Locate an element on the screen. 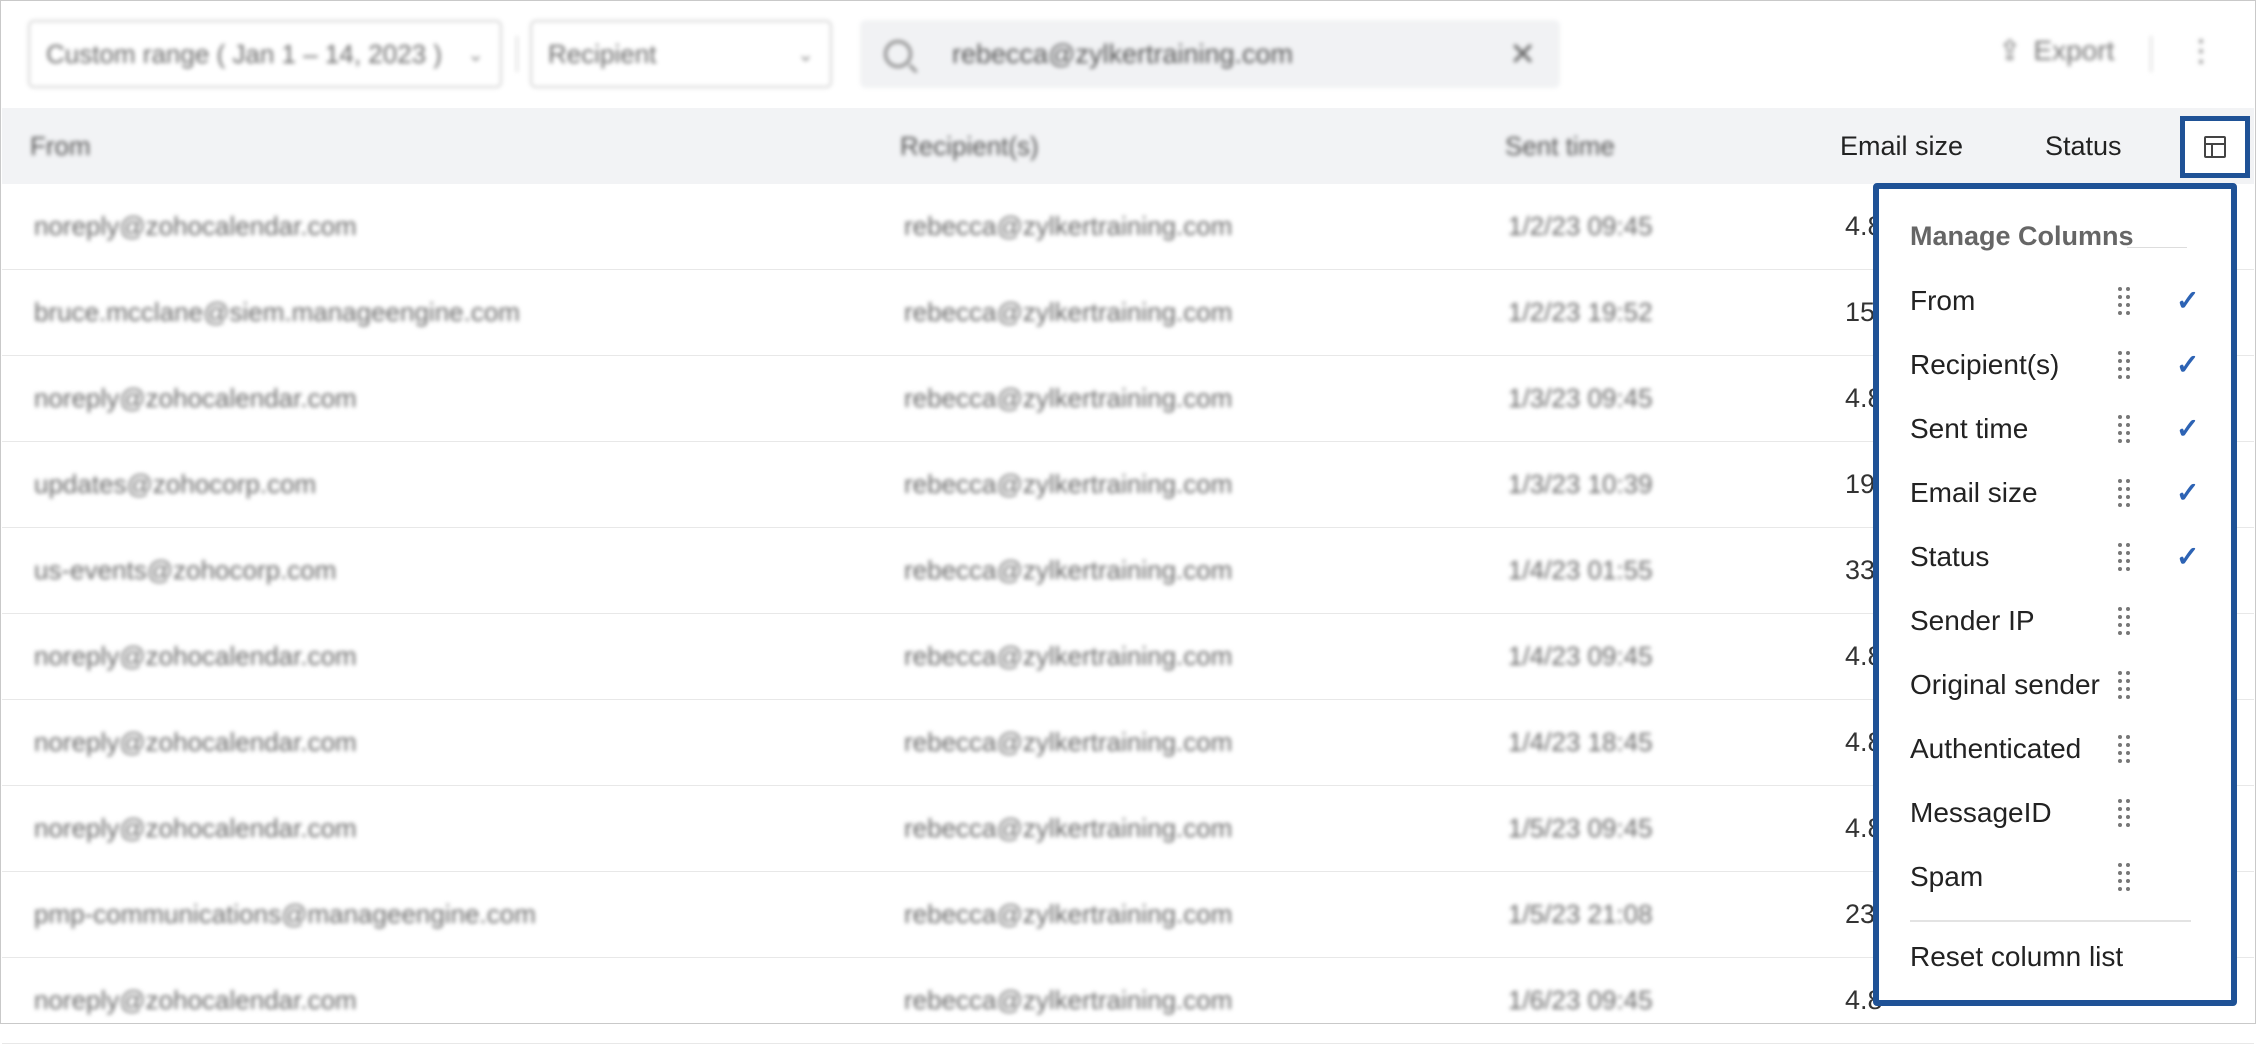  columns-icon is located at coordinates (2215, 147).